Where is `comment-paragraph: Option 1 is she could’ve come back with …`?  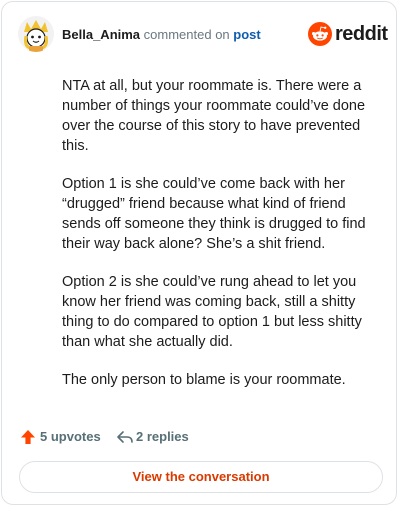 comment-paragraph: Option 1 is she could’ve come back with … is located at coordinates (214, 214).